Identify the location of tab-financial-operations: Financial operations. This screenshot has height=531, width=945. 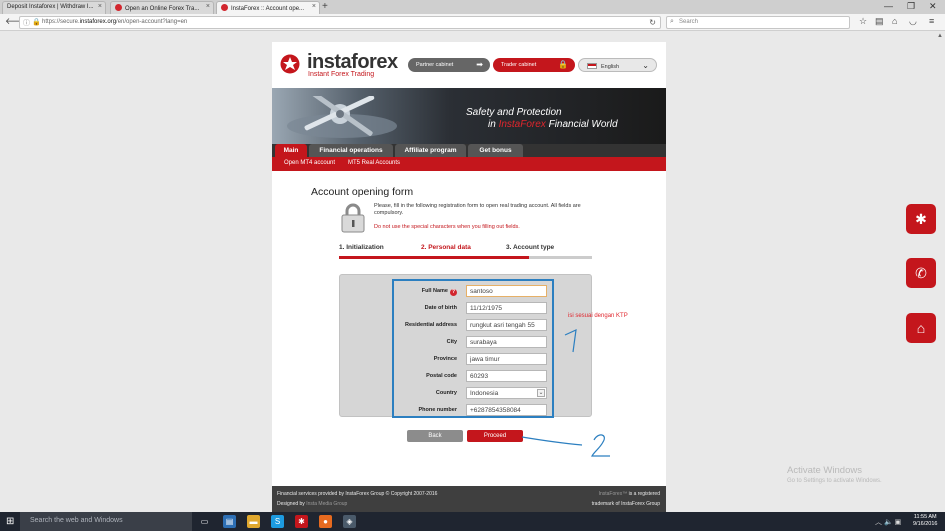
(351, 150).